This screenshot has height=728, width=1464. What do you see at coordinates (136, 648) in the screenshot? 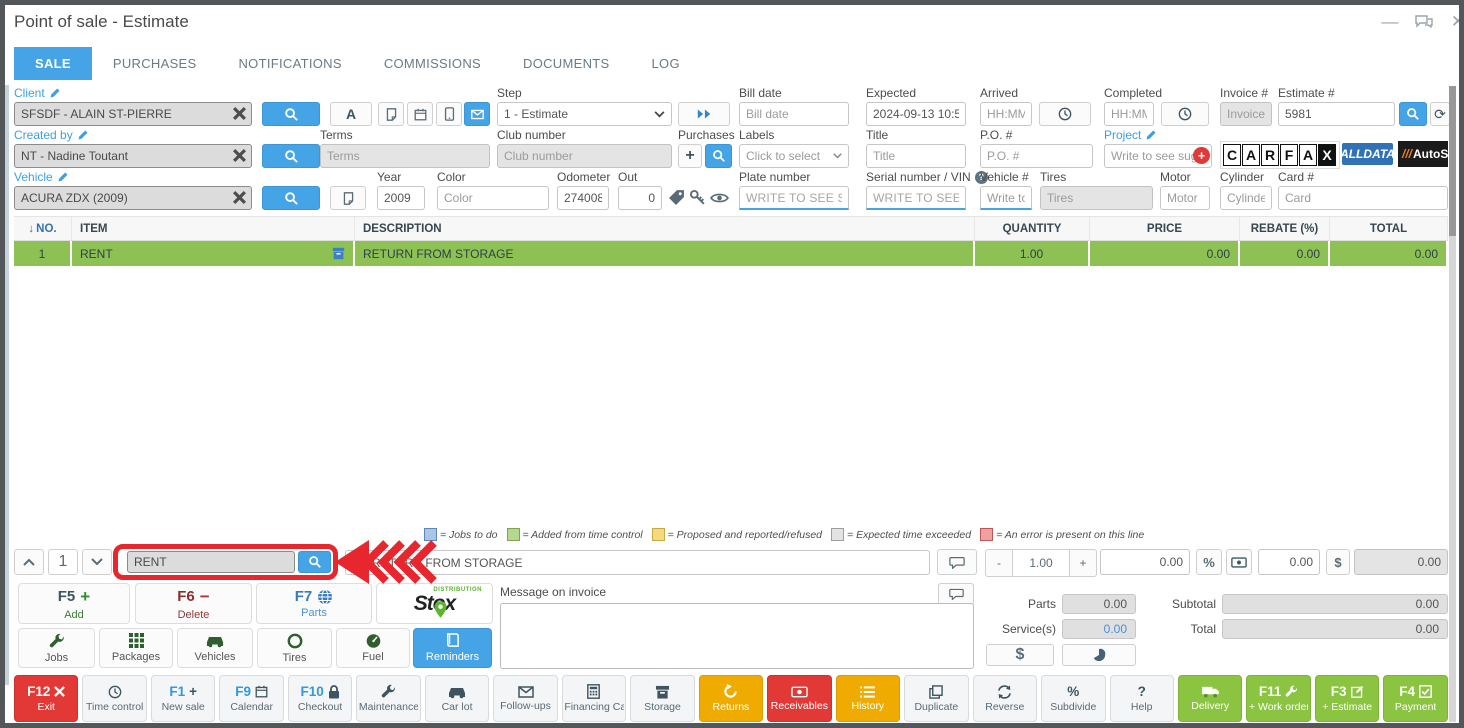
I see `packages-button: Packages` at bounding box center [136, 648].